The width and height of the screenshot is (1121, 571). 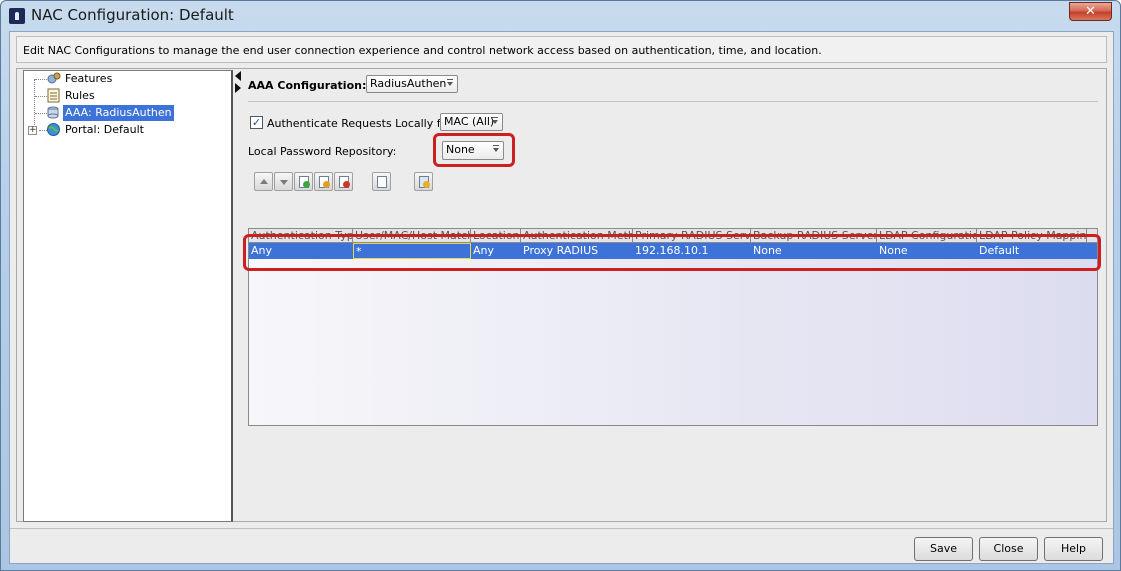 I want to click on edit-badge-icon, so click(x=326, y=184).